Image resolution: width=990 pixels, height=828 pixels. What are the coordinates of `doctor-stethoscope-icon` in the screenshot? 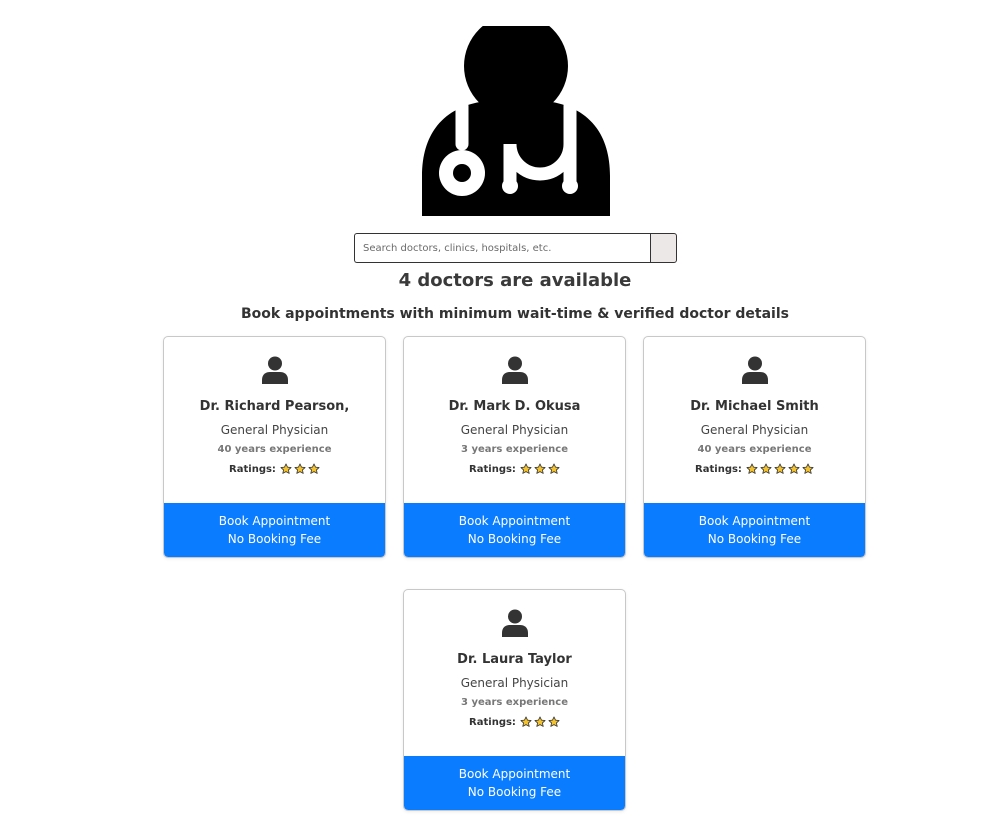 It's located at (516, 121).